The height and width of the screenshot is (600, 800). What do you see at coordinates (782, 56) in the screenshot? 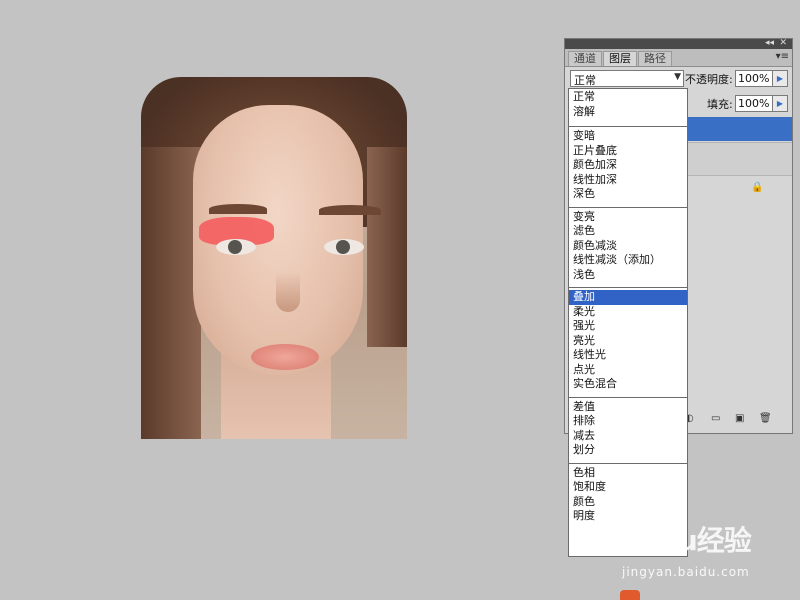
I see `panel-menu-icon: ▾≡` at bounding box center [782, 56].